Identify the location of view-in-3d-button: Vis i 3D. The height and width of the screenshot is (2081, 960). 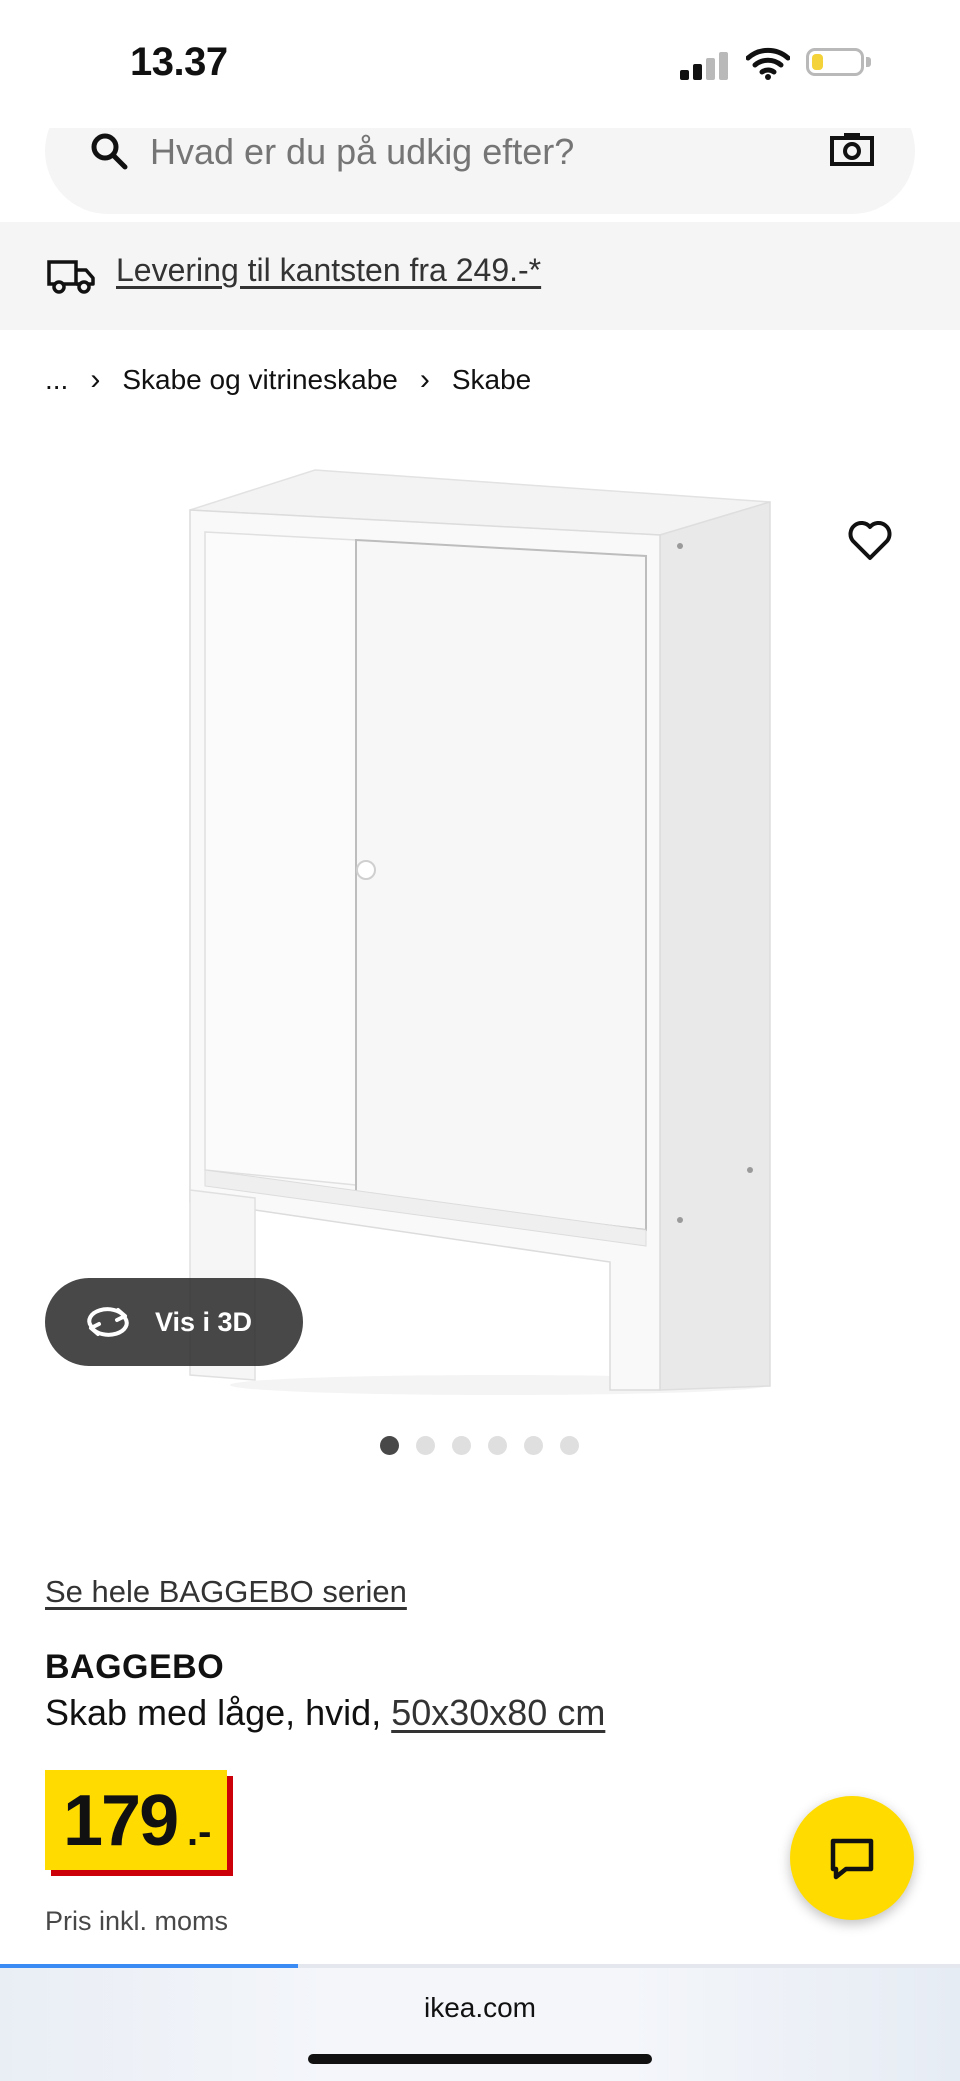
(174, 1322).